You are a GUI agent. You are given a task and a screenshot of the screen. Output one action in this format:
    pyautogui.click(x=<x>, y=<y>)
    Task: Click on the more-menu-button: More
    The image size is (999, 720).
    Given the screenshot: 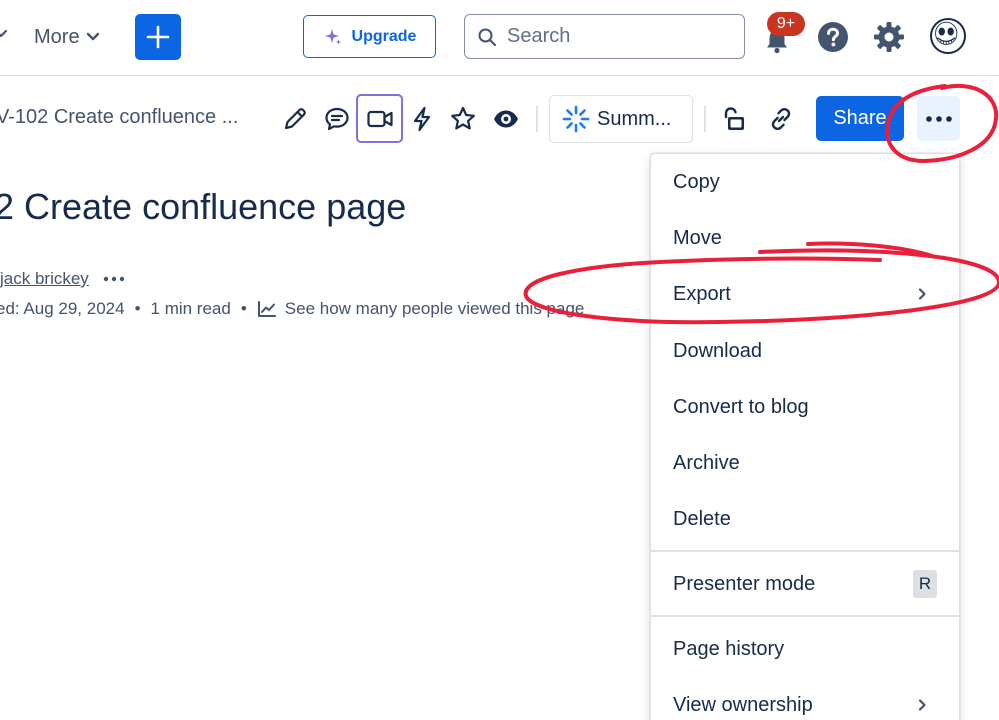 What is the action you would take?
    pyautogui.click(x=67, y=37)
    